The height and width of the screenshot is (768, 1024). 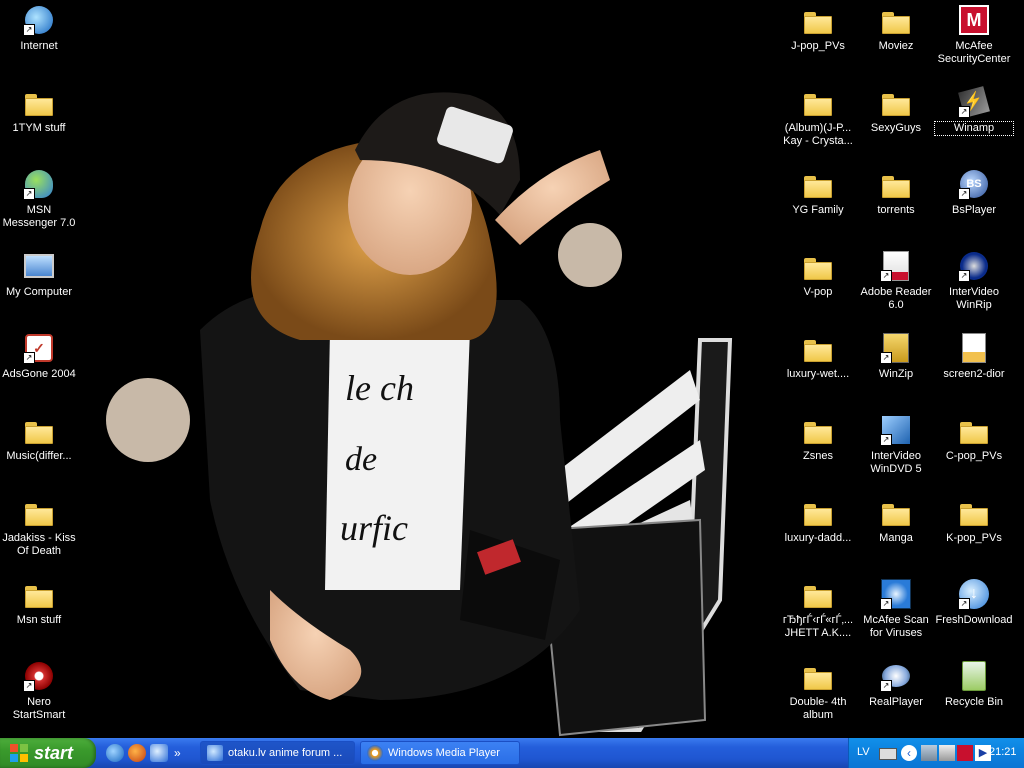 I want to click on desktop-icon-label: WinZip, so click(x=896, y=374).